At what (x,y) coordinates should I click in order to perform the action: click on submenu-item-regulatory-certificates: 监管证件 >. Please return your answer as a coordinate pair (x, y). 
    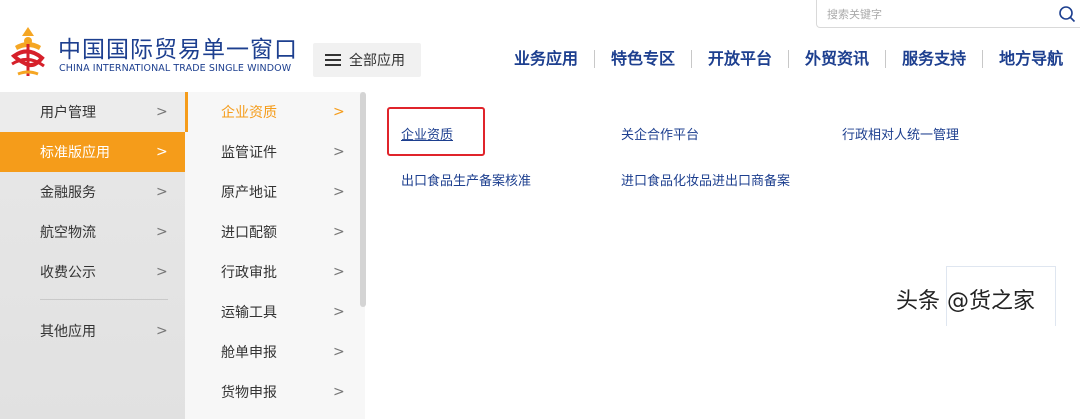
    Looking at the image, I should click on (275, 152).